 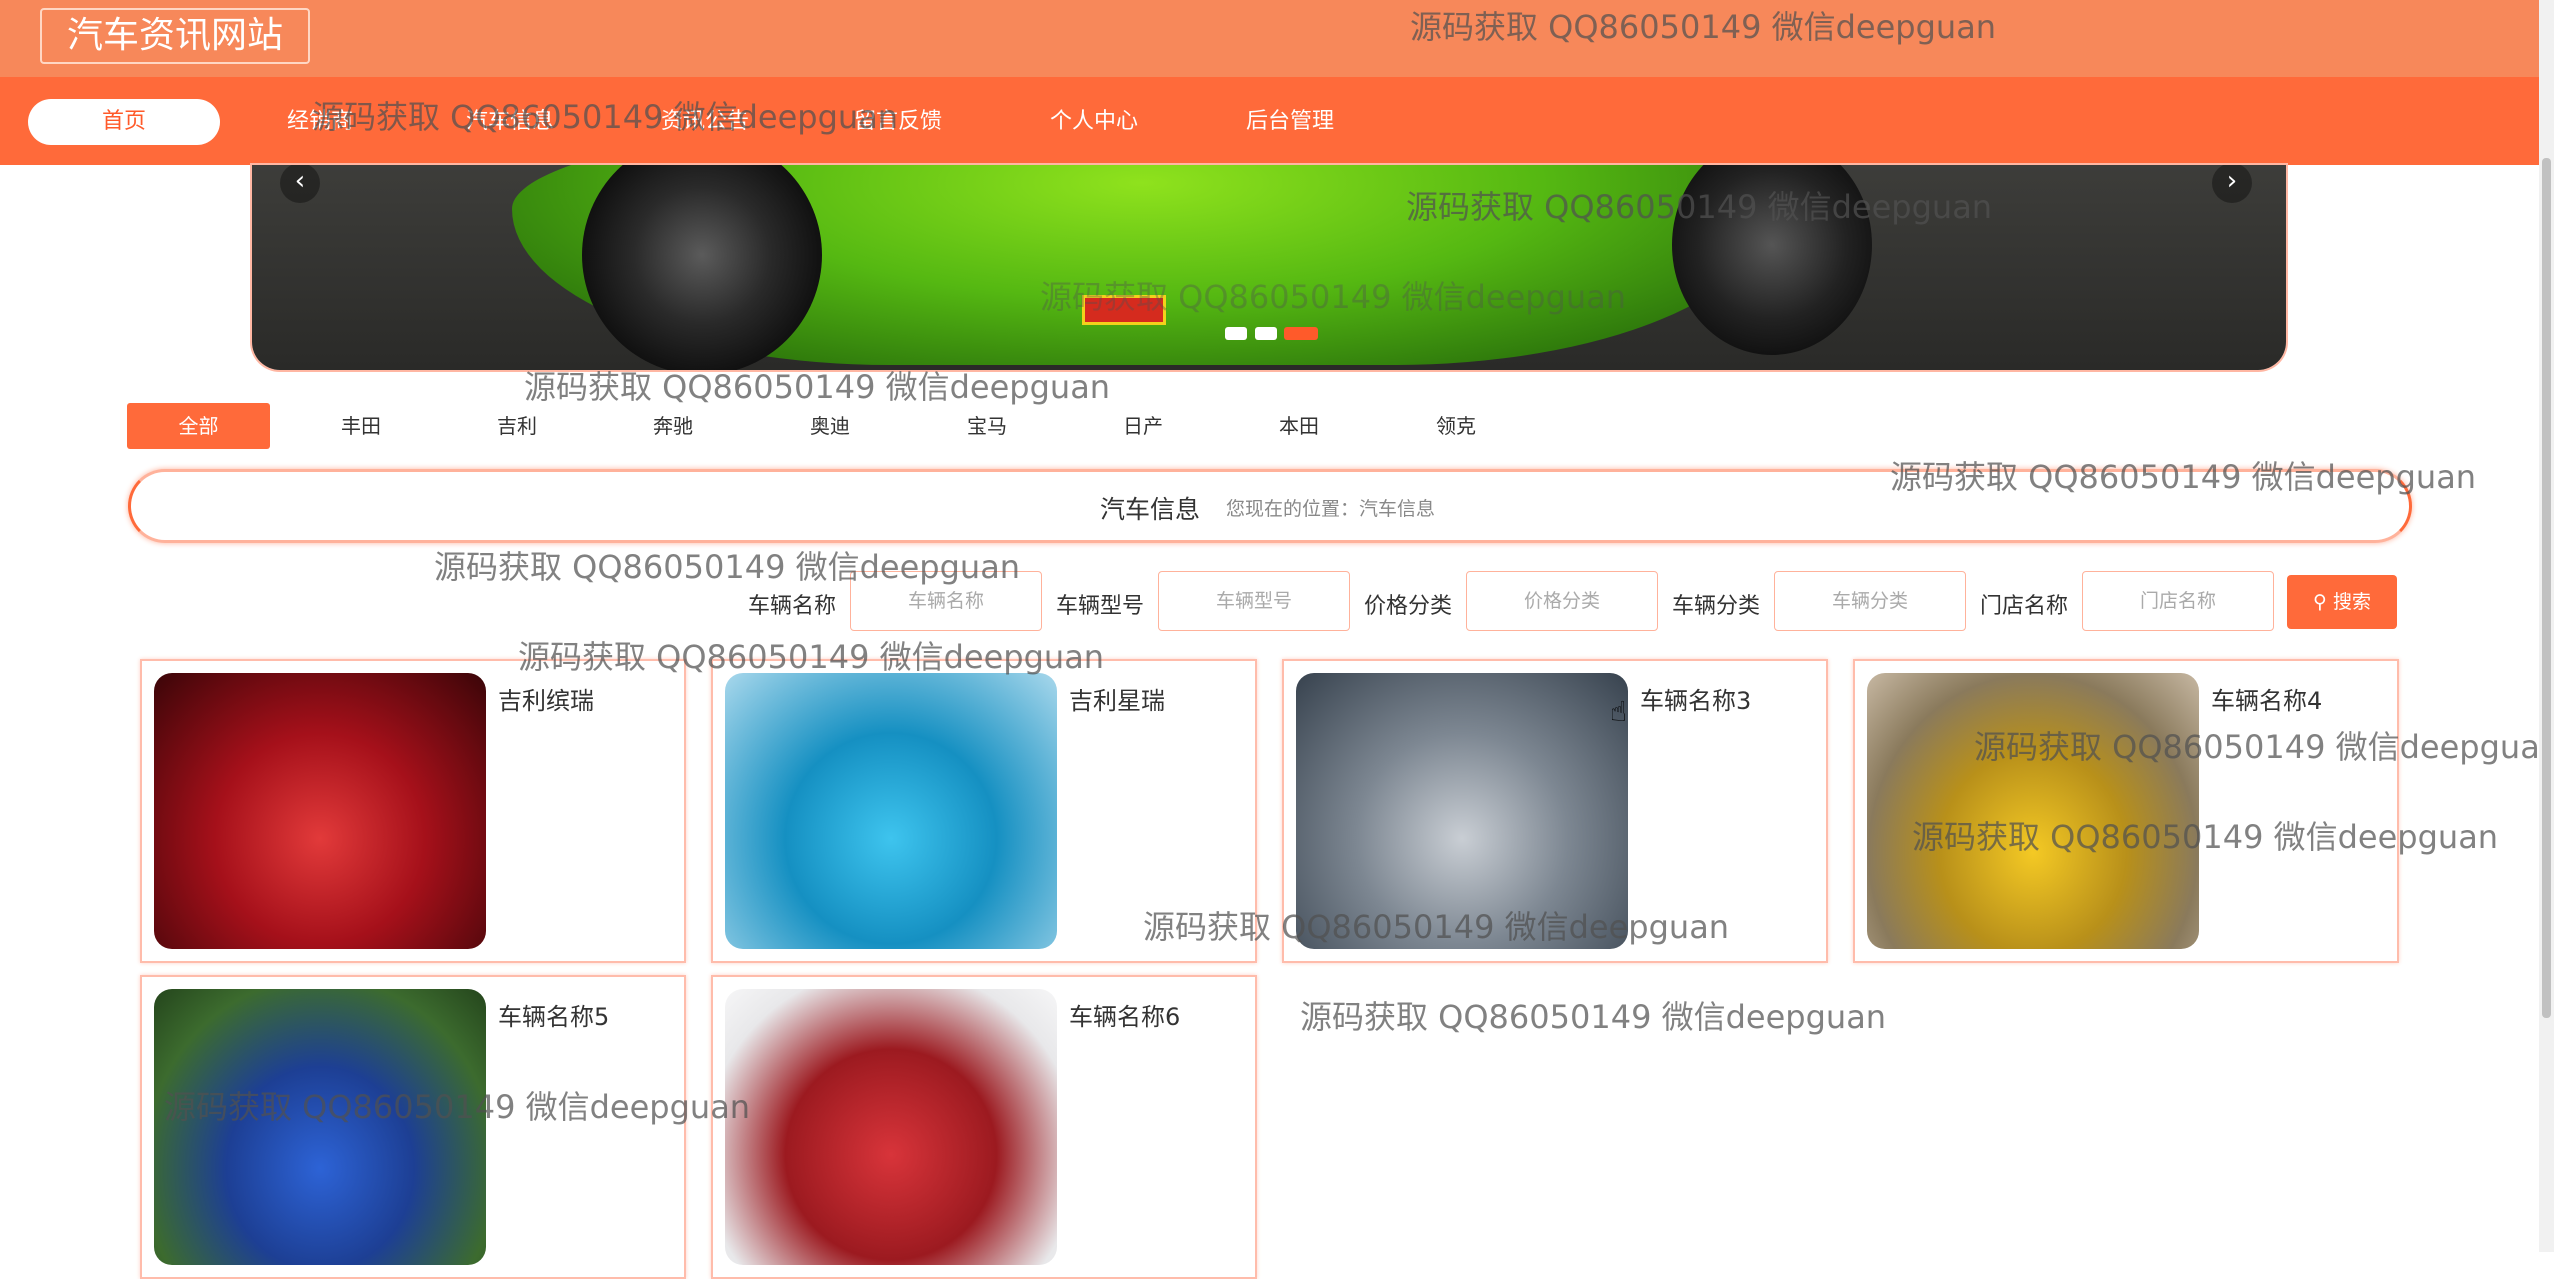 I want to click on filter-label-name: 车辆名称, so click(x=792, y=606).